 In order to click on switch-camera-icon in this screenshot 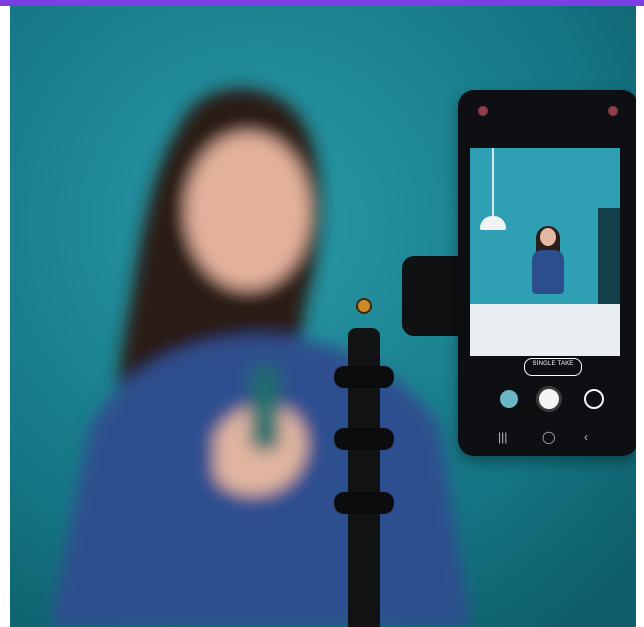, I will do `click(594, 399)`.